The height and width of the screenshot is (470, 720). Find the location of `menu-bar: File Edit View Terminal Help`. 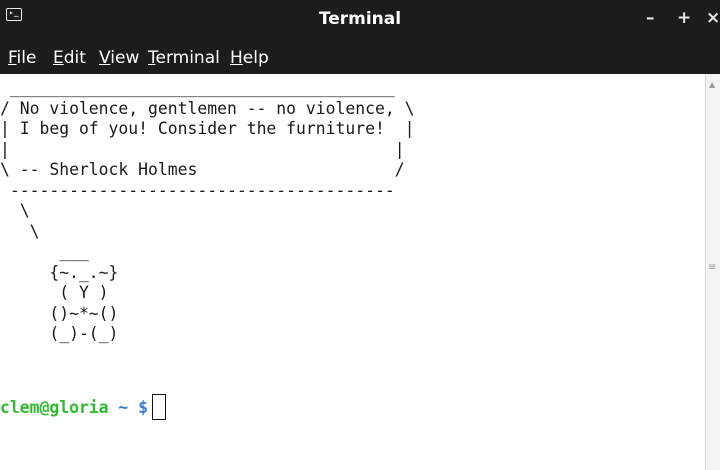

menu-bar: File Edit View Terminal Help is located at coordinates (360, 58).